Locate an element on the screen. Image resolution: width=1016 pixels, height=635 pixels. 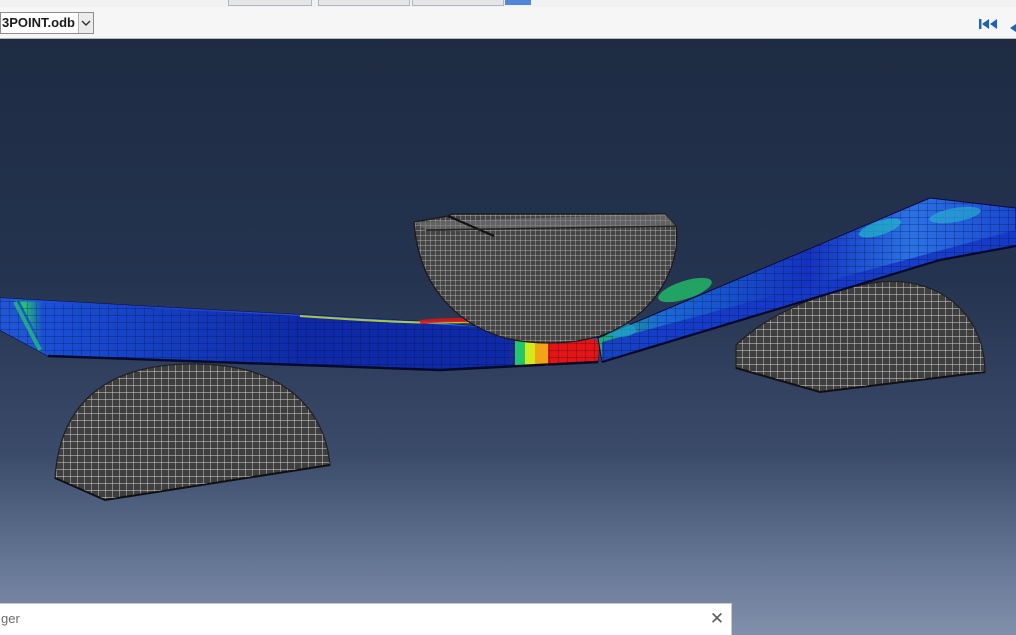
left-support is located at coordinates (192, 432).